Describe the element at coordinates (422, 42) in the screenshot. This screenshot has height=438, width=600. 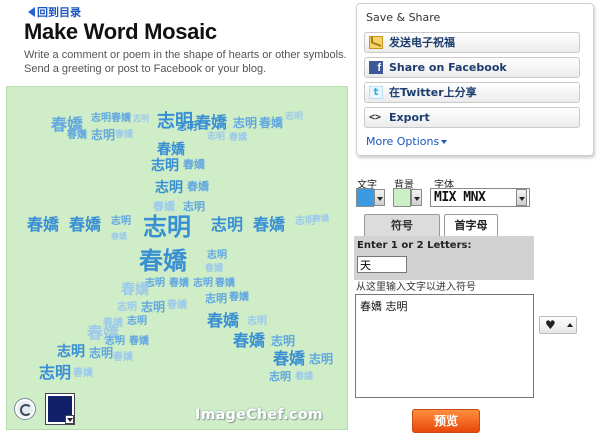
I see `send-ecard-label: 发送电子祝福` at that location.